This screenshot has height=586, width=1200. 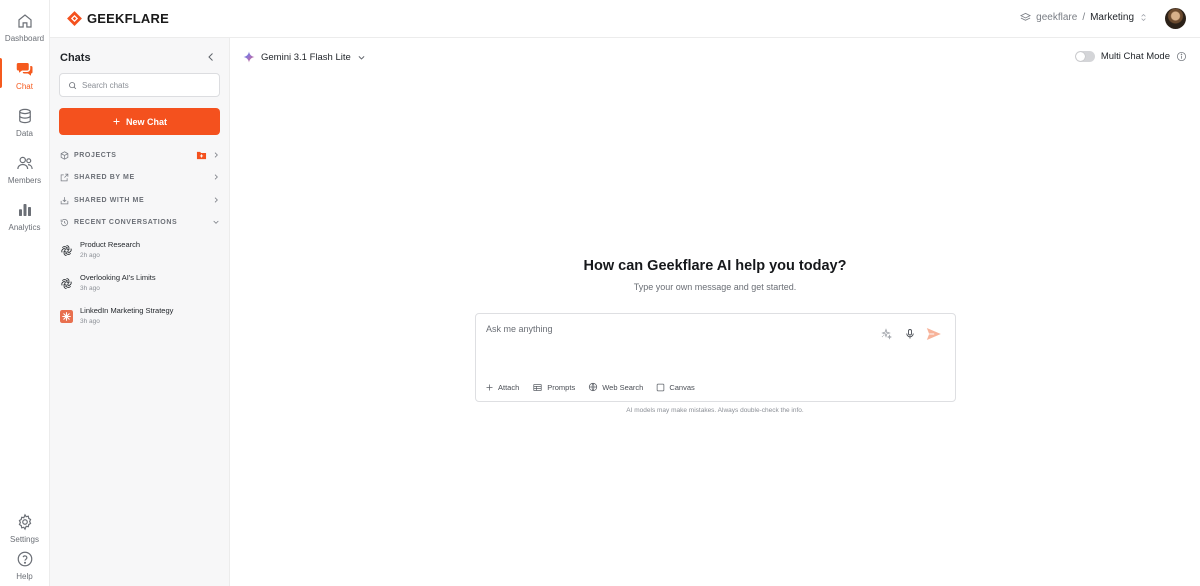 I want to click on cube-icon, so click(x=64, y=155).